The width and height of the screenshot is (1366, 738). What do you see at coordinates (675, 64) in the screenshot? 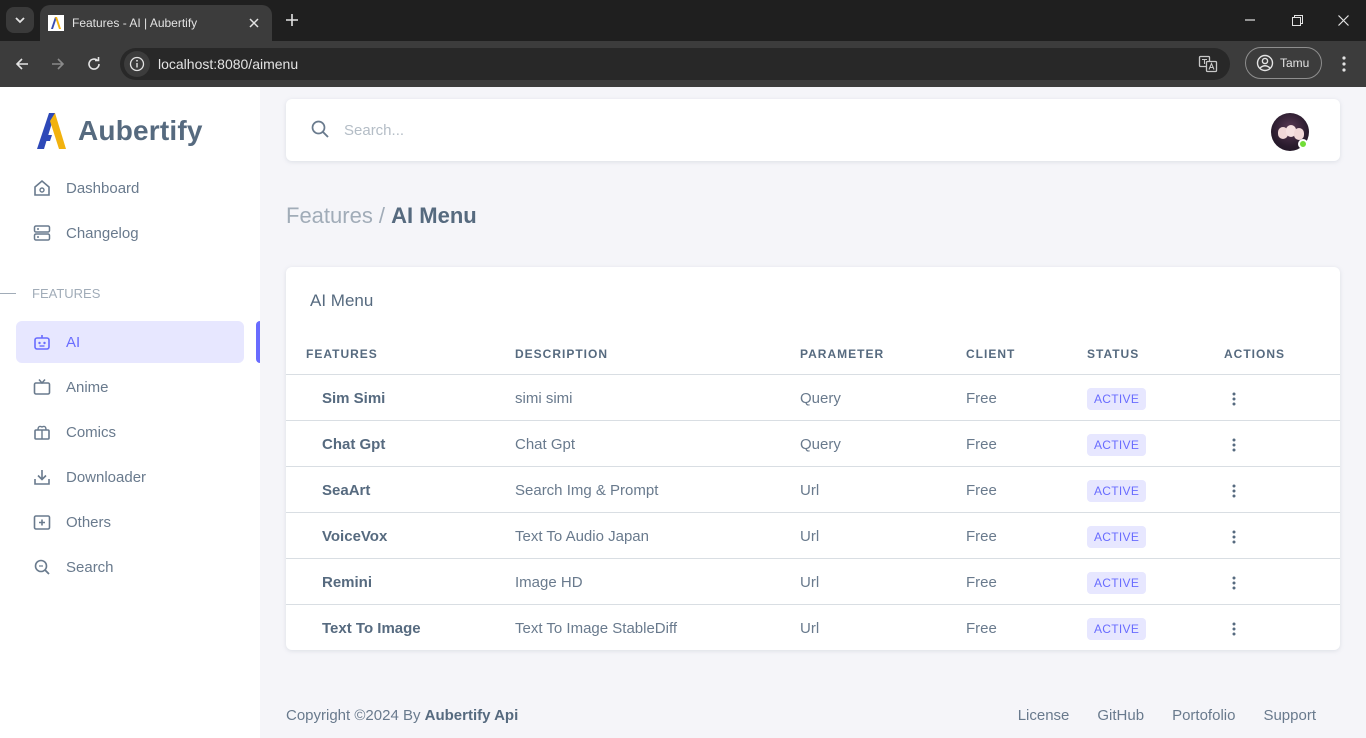
I see `address-bar: localhost:8080/aimenu` at bounding box center [675, 64].